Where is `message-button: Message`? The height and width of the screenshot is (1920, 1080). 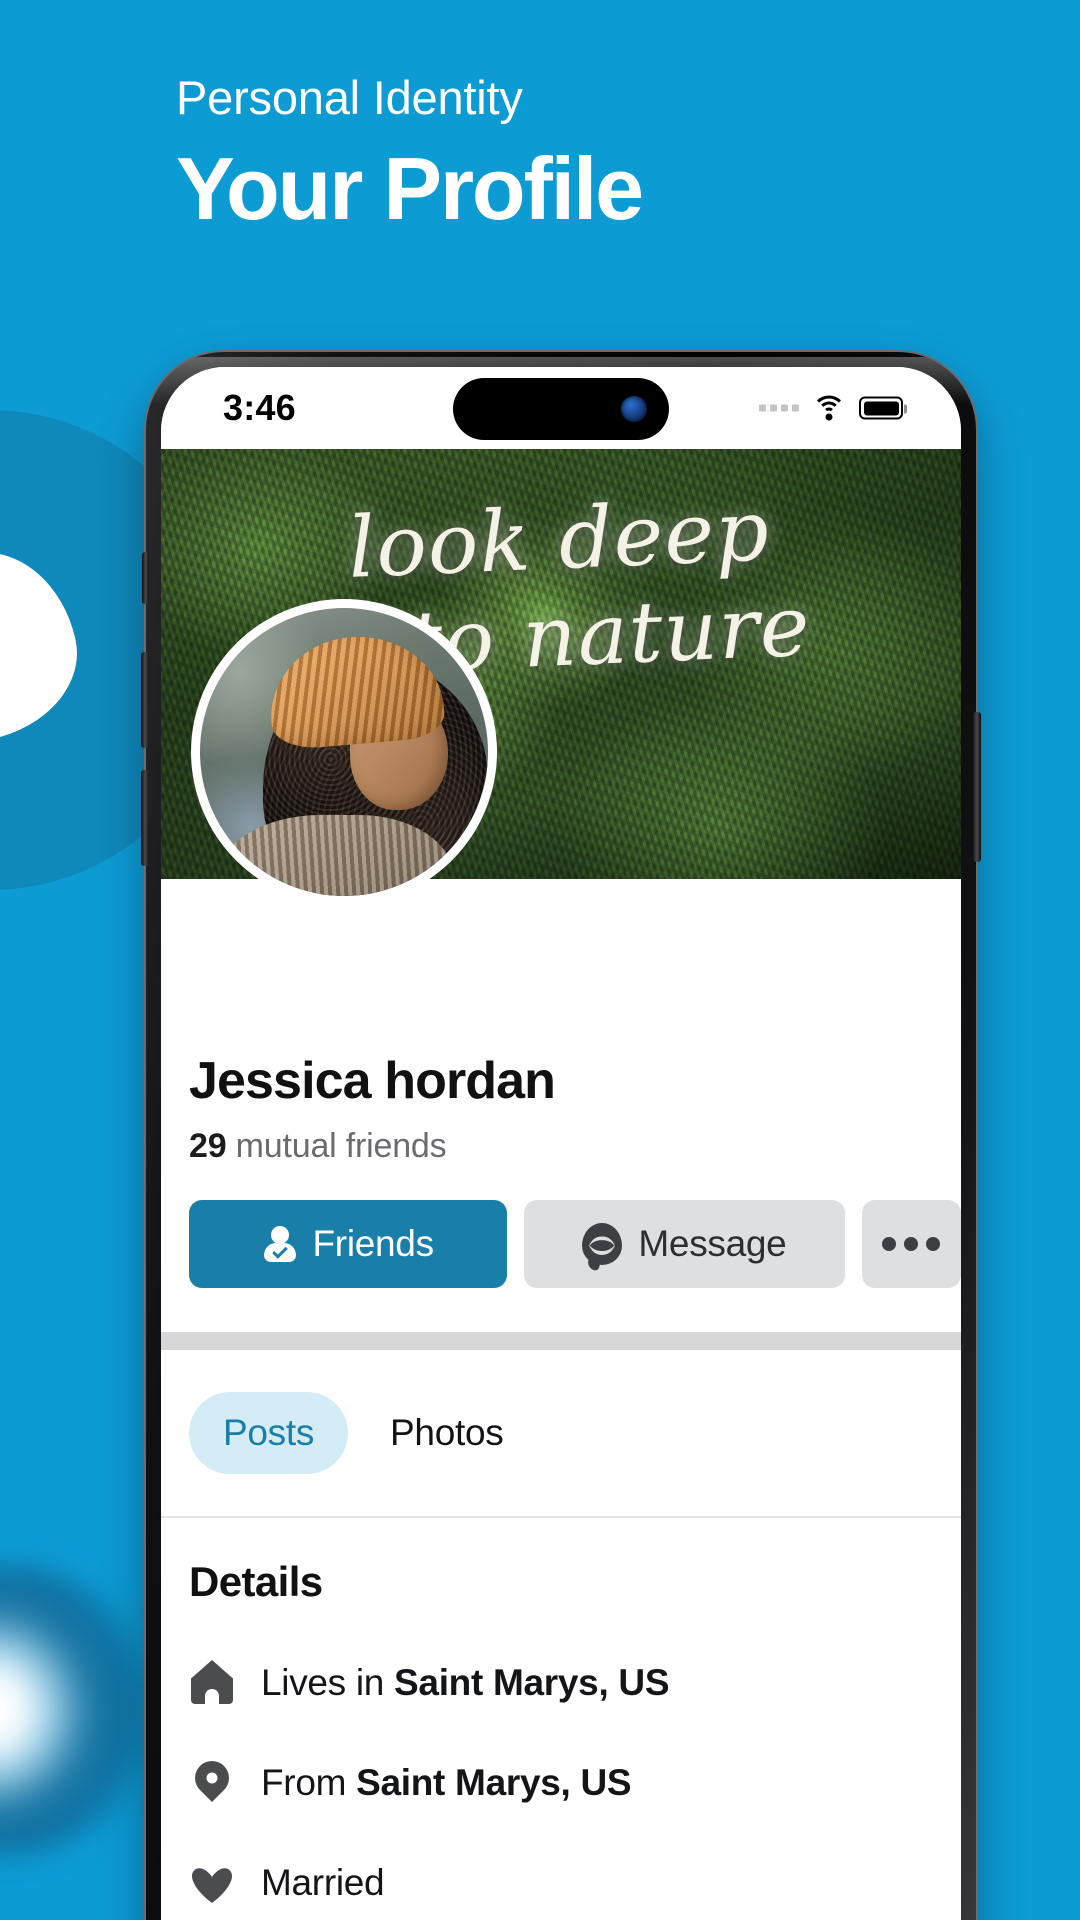
message-button: Message is located at coordinates (684, 1244).